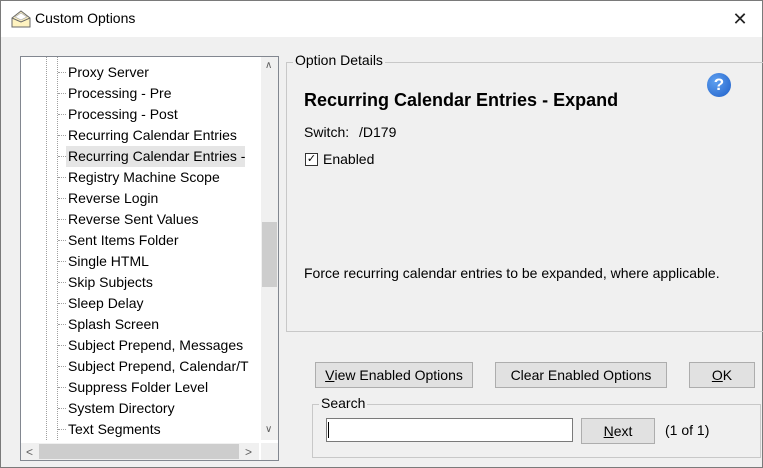  I want to click on next-label: ext, so click(623, 431).